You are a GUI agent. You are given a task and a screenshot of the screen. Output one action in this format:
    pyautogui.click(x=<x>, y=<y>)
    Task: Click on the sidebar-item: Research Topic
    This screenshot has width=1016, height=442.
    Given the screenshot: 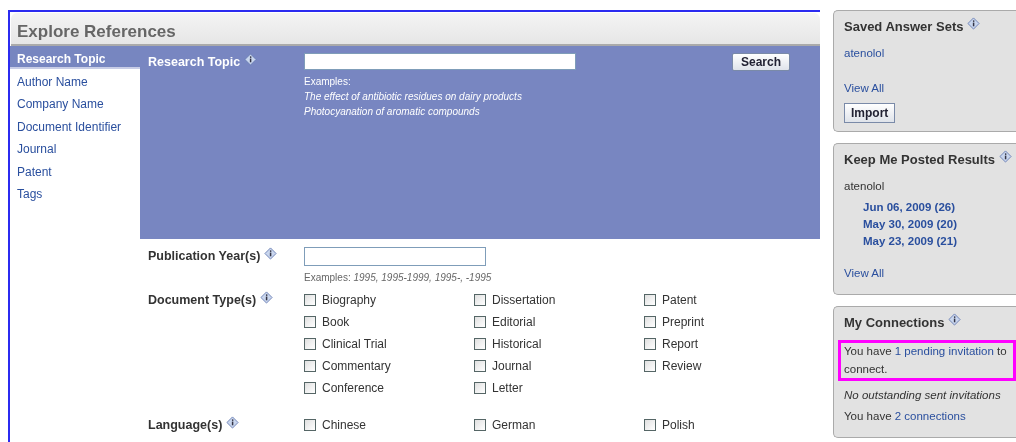 What is the action you would take?
    pyautogui.click(x=75, y=57)
    